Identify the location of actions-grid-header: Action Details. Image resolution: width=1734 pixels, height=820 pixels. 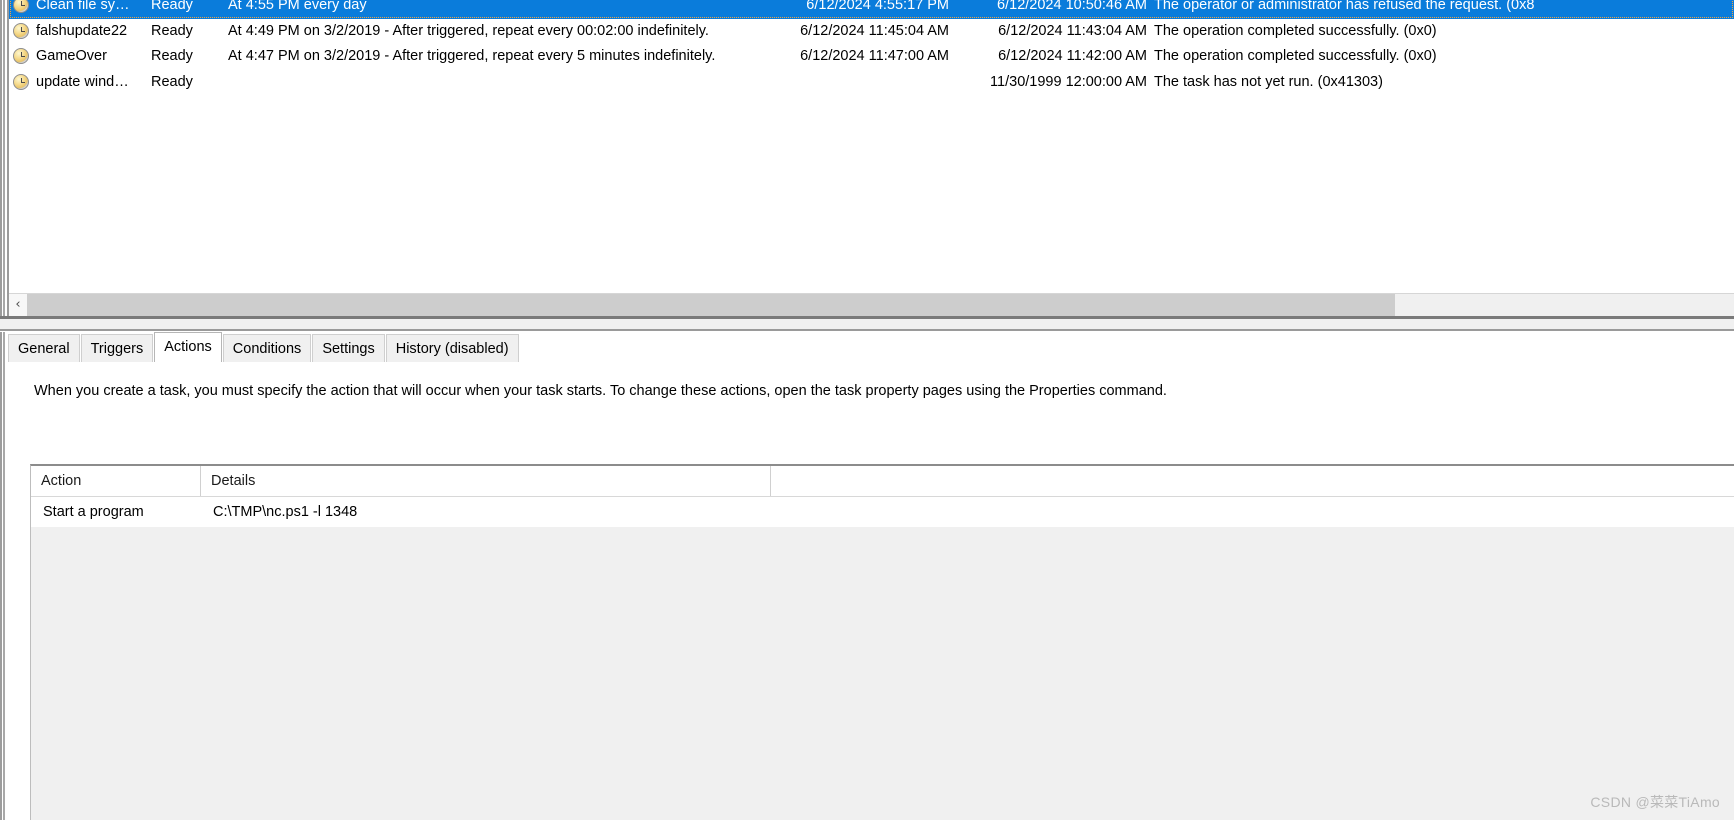
(882, 481).